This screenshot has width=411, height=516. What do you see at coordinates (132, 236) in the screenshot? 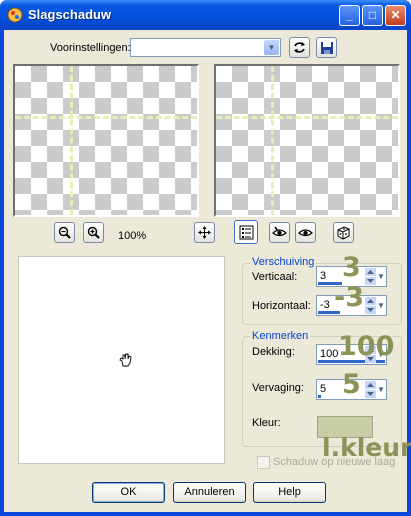
I see `zoom-level: 100%` at bounding box center [132, 236].